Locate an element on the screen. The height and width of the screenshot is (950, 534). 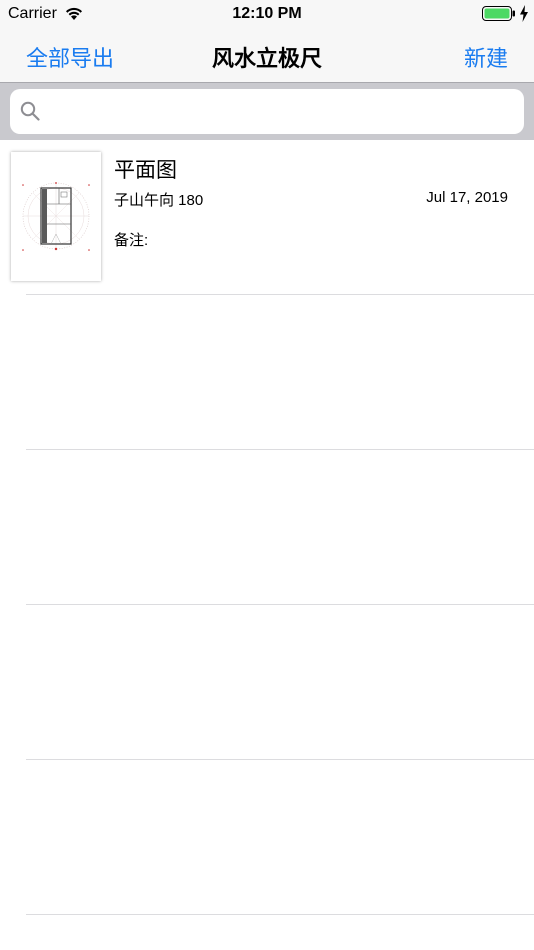
navigation-bar: 全部导出 风水立极尺 新建 is located at coordinates (267, 55).